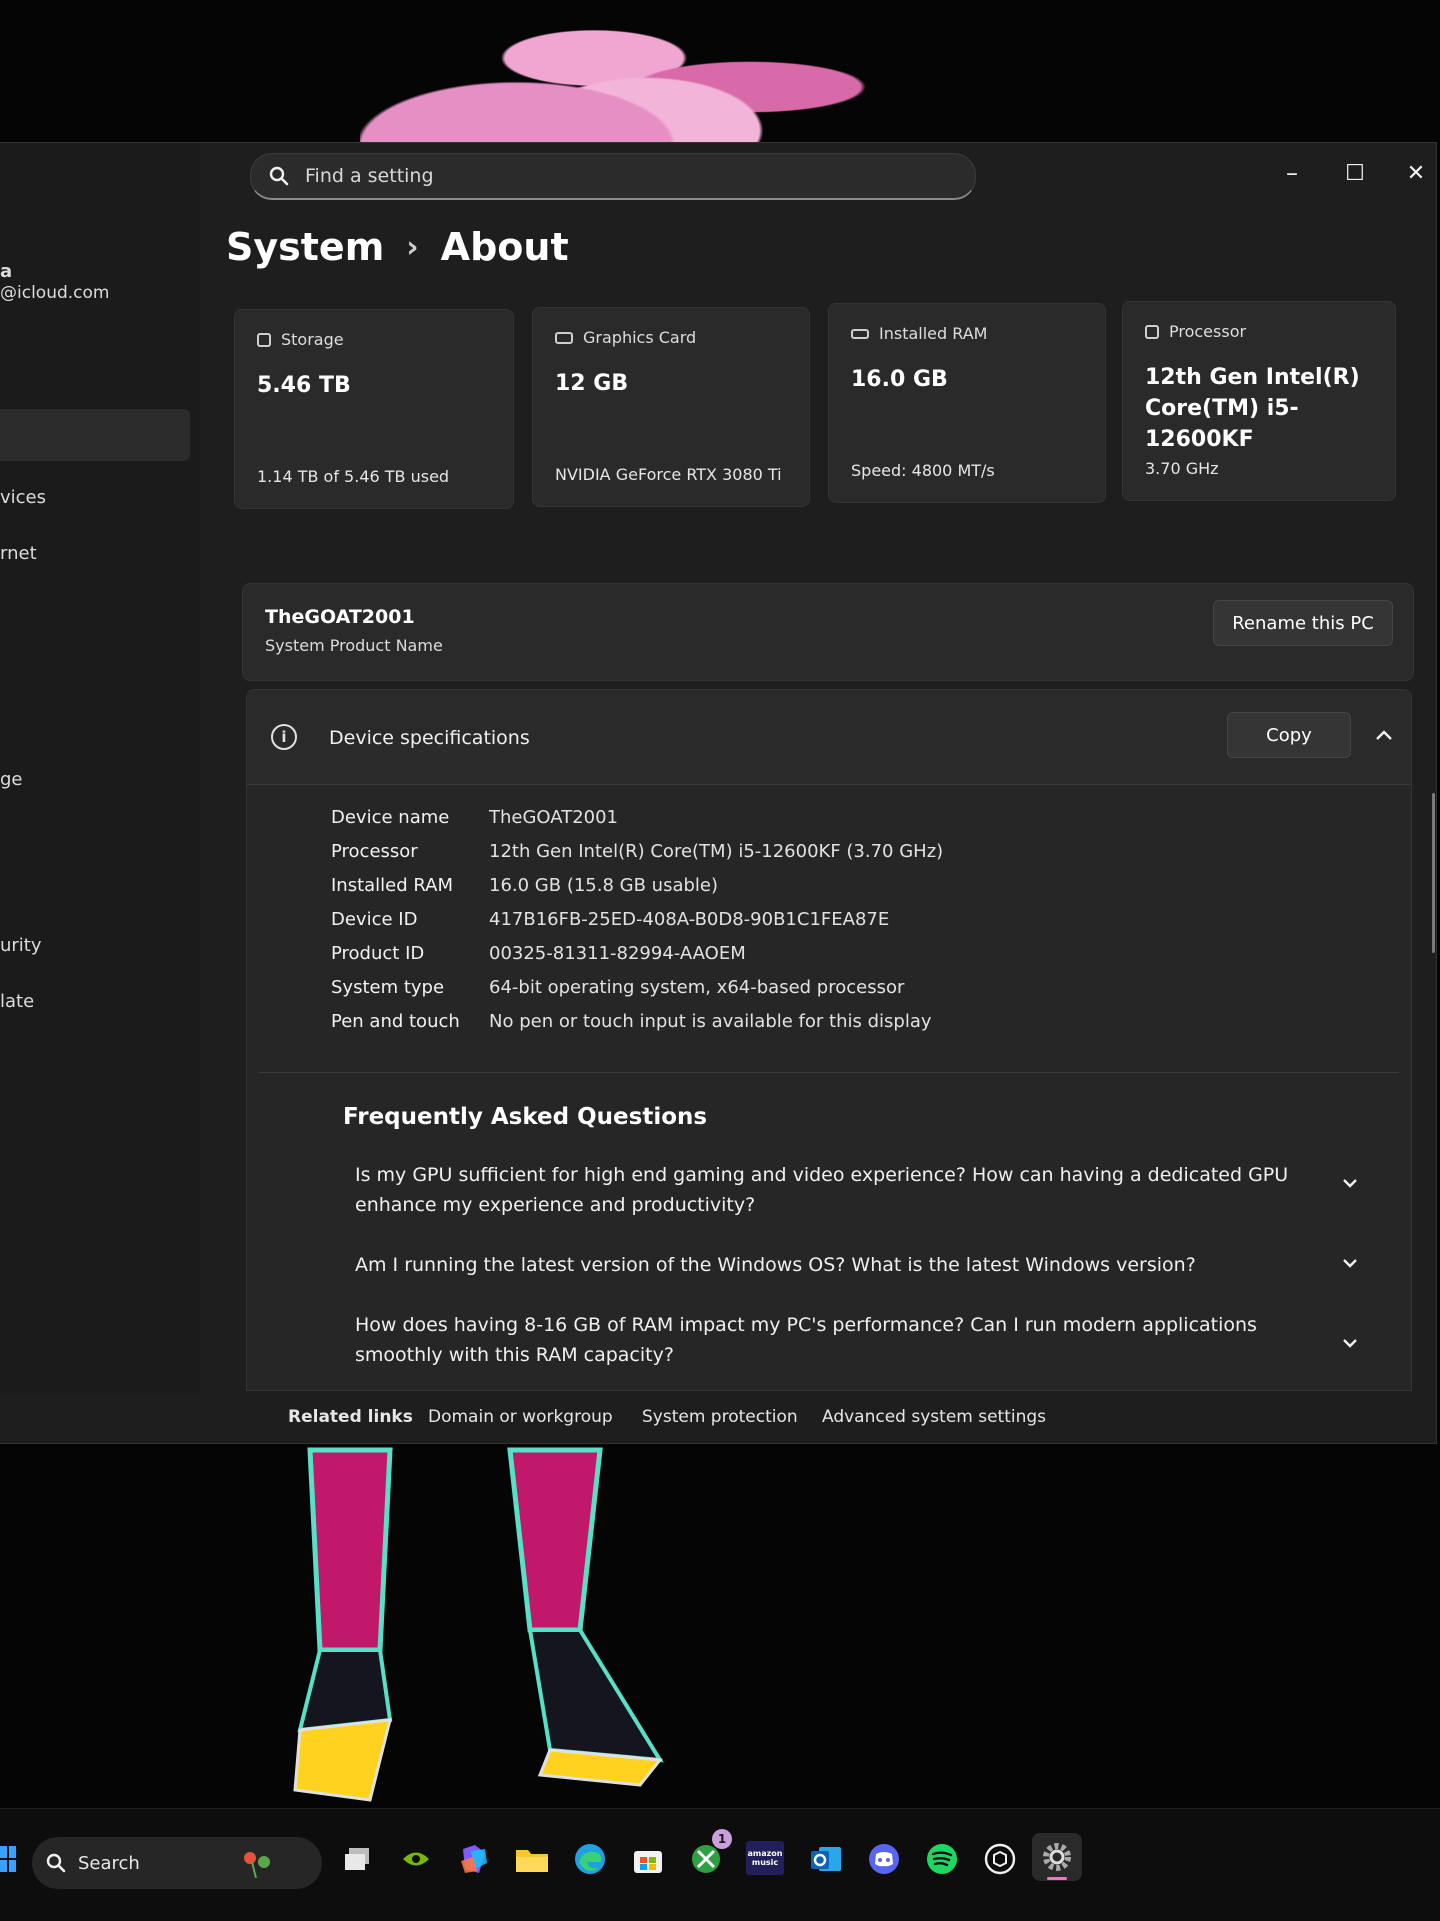  Describe the element at coordinates (177, 1863) in the screenshot. I see `taskbar-search: Search` at that location.